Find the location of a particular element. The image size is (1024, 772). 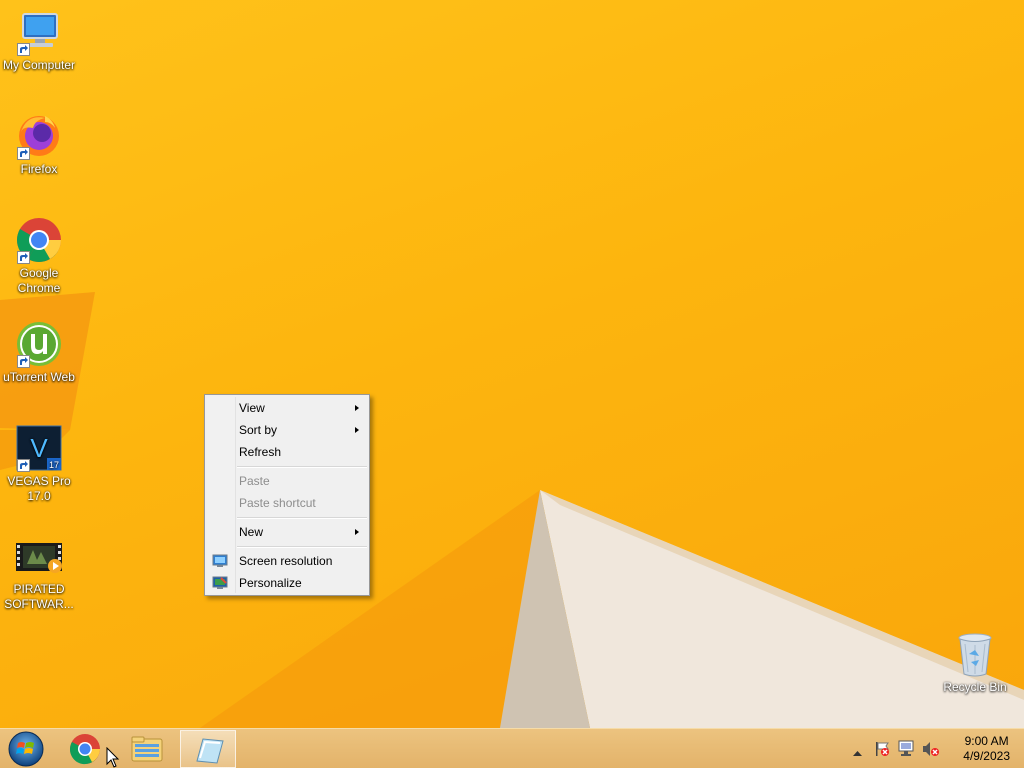

notepad-icon is located at coordinates (210, 751).